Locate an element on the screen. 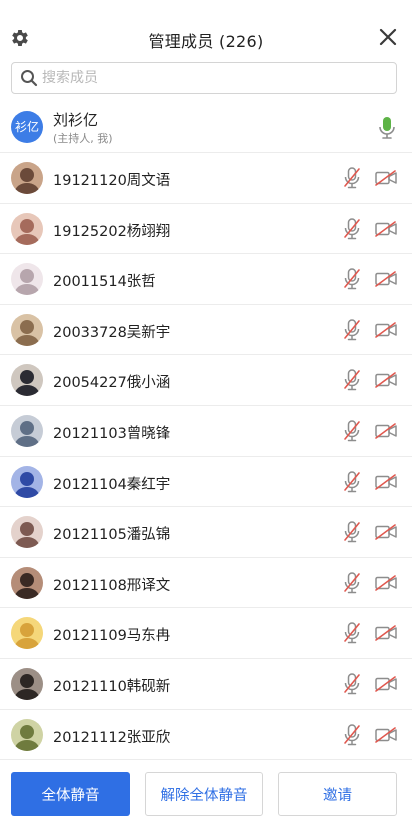 The width and height of the screenshot is (412, 829). member-name: 20121110韩砚新 is located at coordinates (112, 686).